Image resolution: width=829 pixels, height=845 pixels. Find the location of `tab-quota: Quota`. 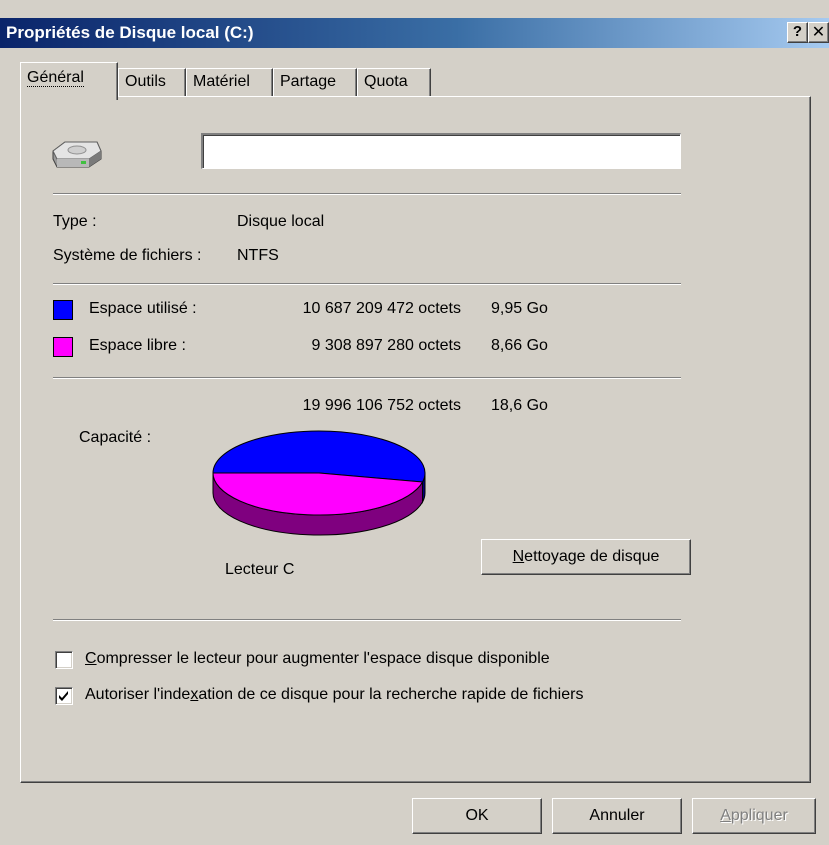

tab-quota: Quota is located at coordinates (394, 82).